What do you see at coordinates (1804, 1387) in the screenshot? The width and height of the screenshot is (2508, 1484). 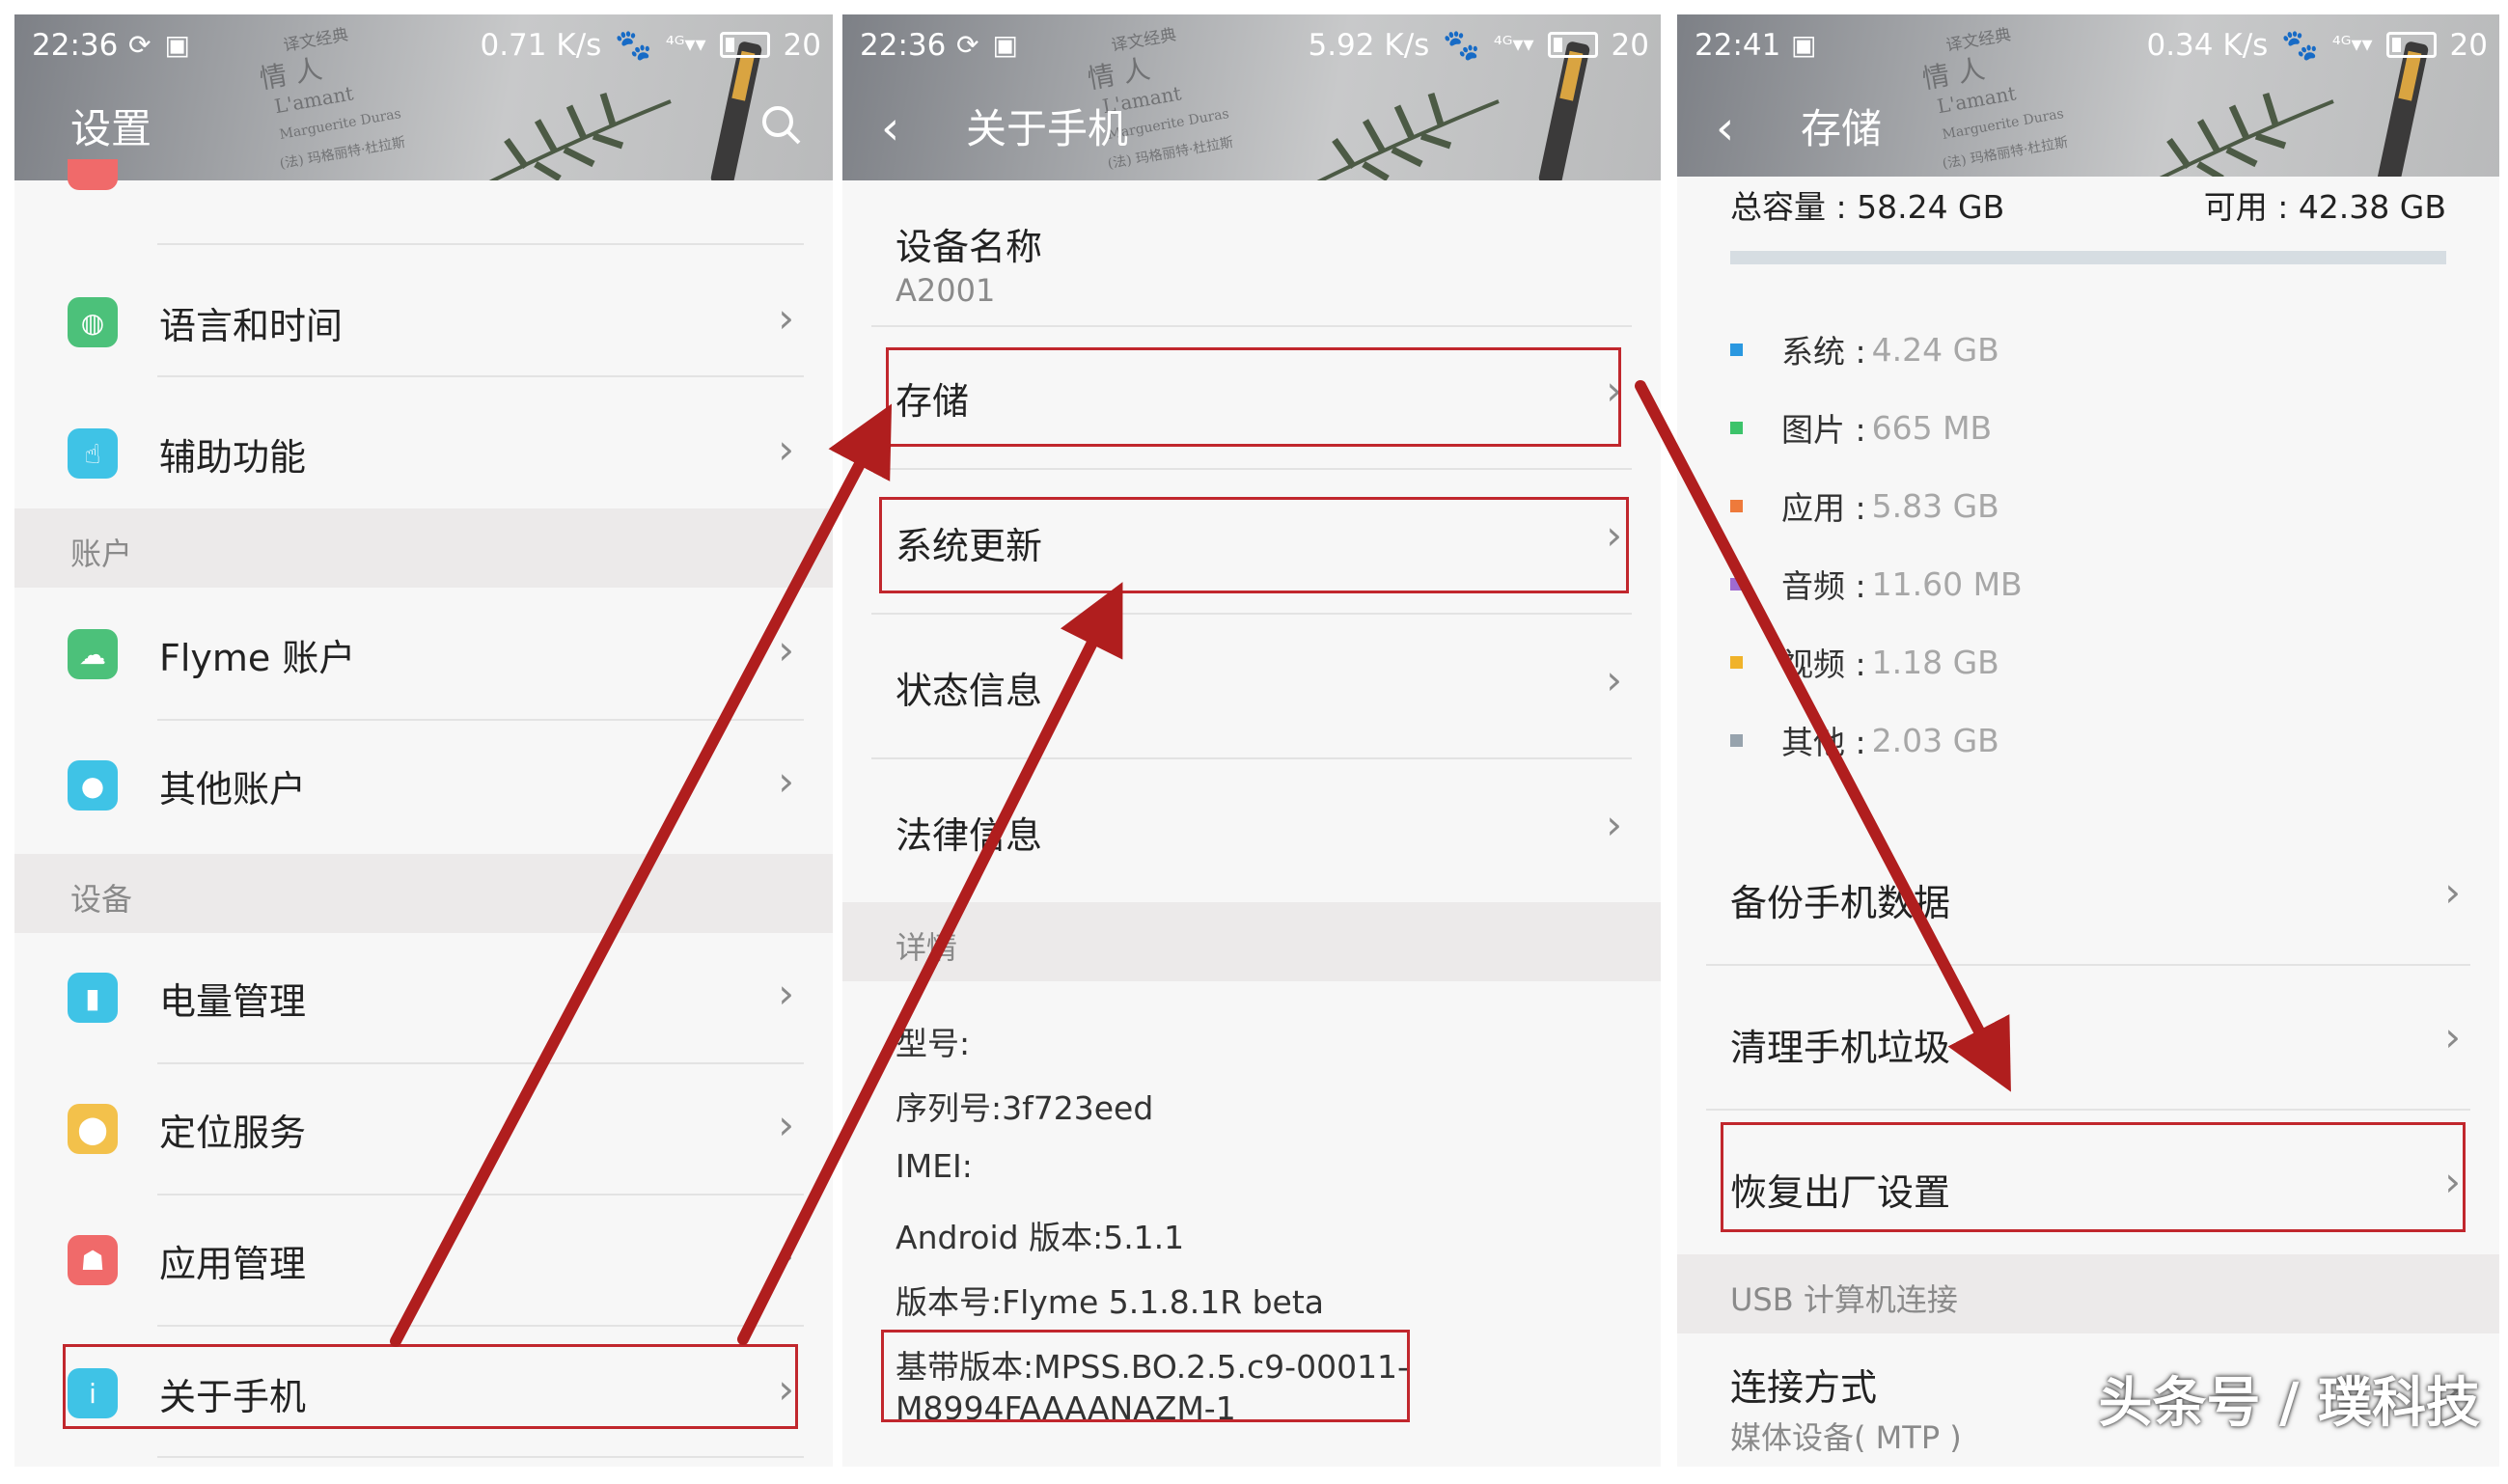 I see `item-label: 连接方式` at bounding box center [1804, 1387].